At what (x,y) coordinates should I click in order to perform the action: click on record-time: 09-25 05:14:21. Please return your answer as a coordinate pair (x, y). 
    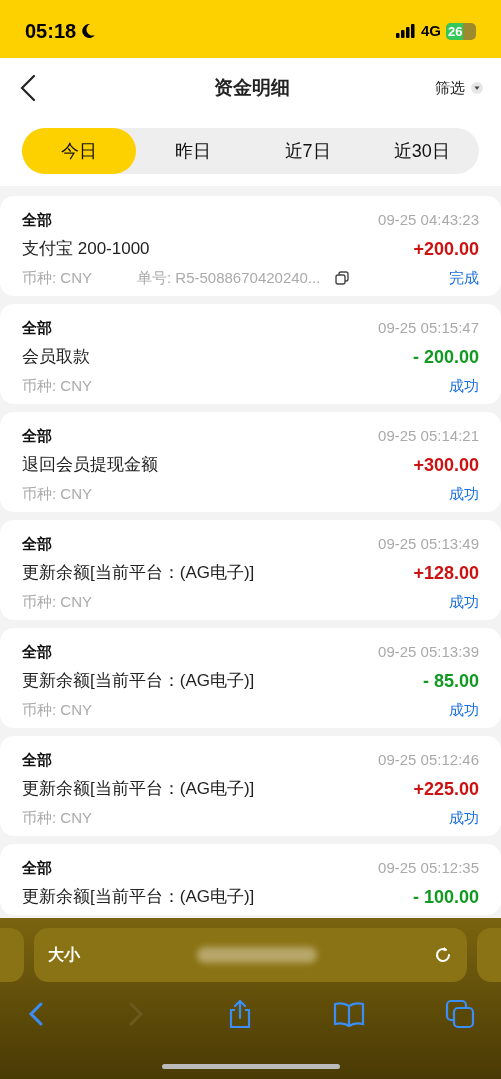
    Looking at the image, I should click on (428, 436).